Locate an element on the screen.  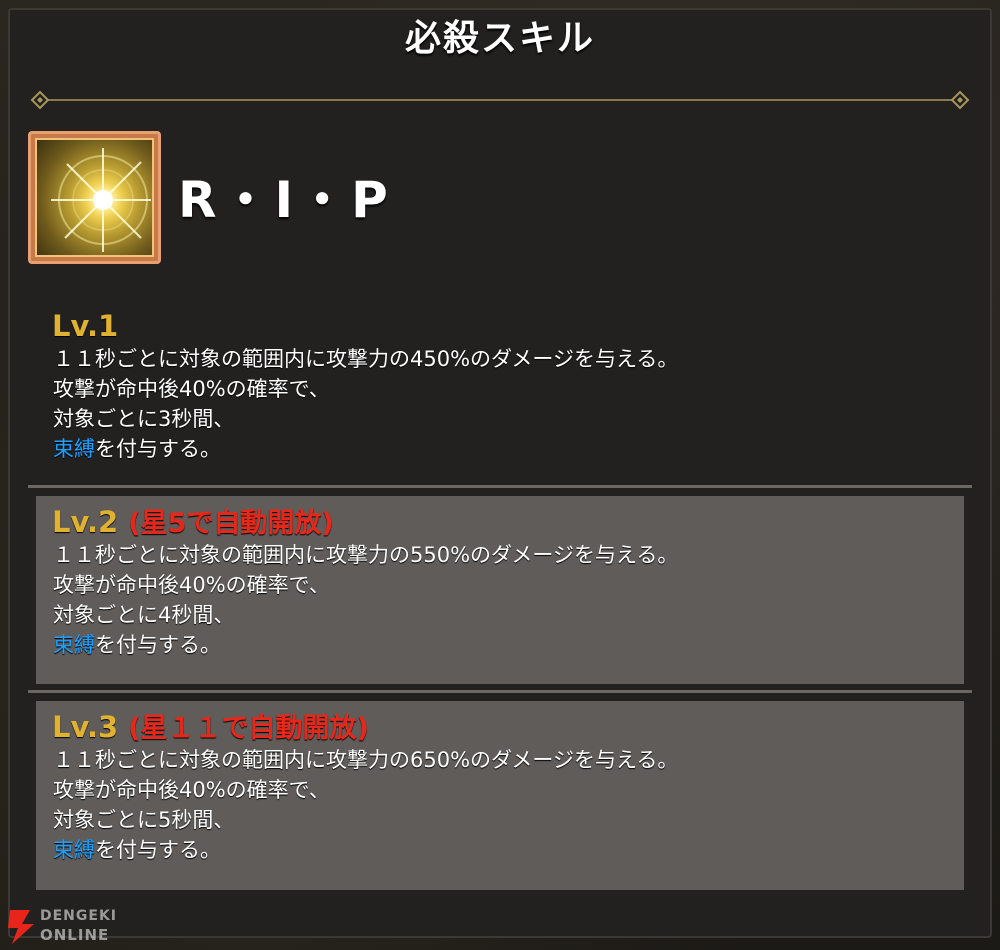
watermark-logo: DENGEKI ONLINE is located at coordinates (74, 926).